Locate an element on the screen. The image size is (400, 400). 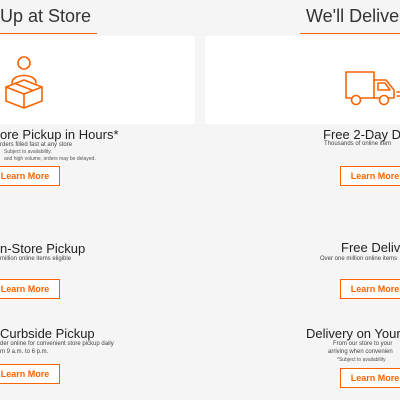
two-day-delivery-card is located at coordinates (302, 80).